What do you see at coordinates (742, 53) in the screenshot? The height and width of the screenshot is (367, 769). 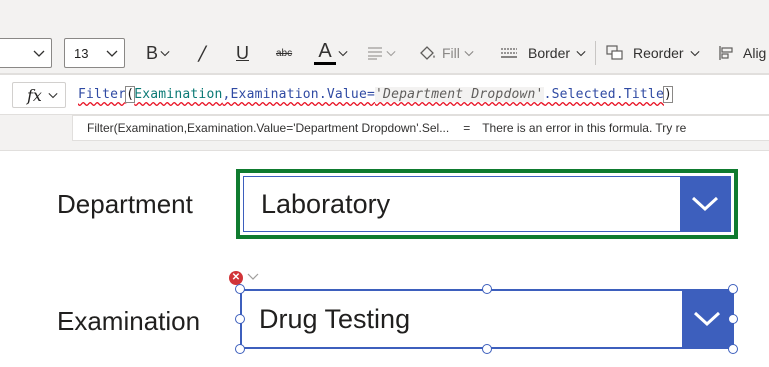 I see `align-objects-button: Alig` at bounding box center [742, 53].